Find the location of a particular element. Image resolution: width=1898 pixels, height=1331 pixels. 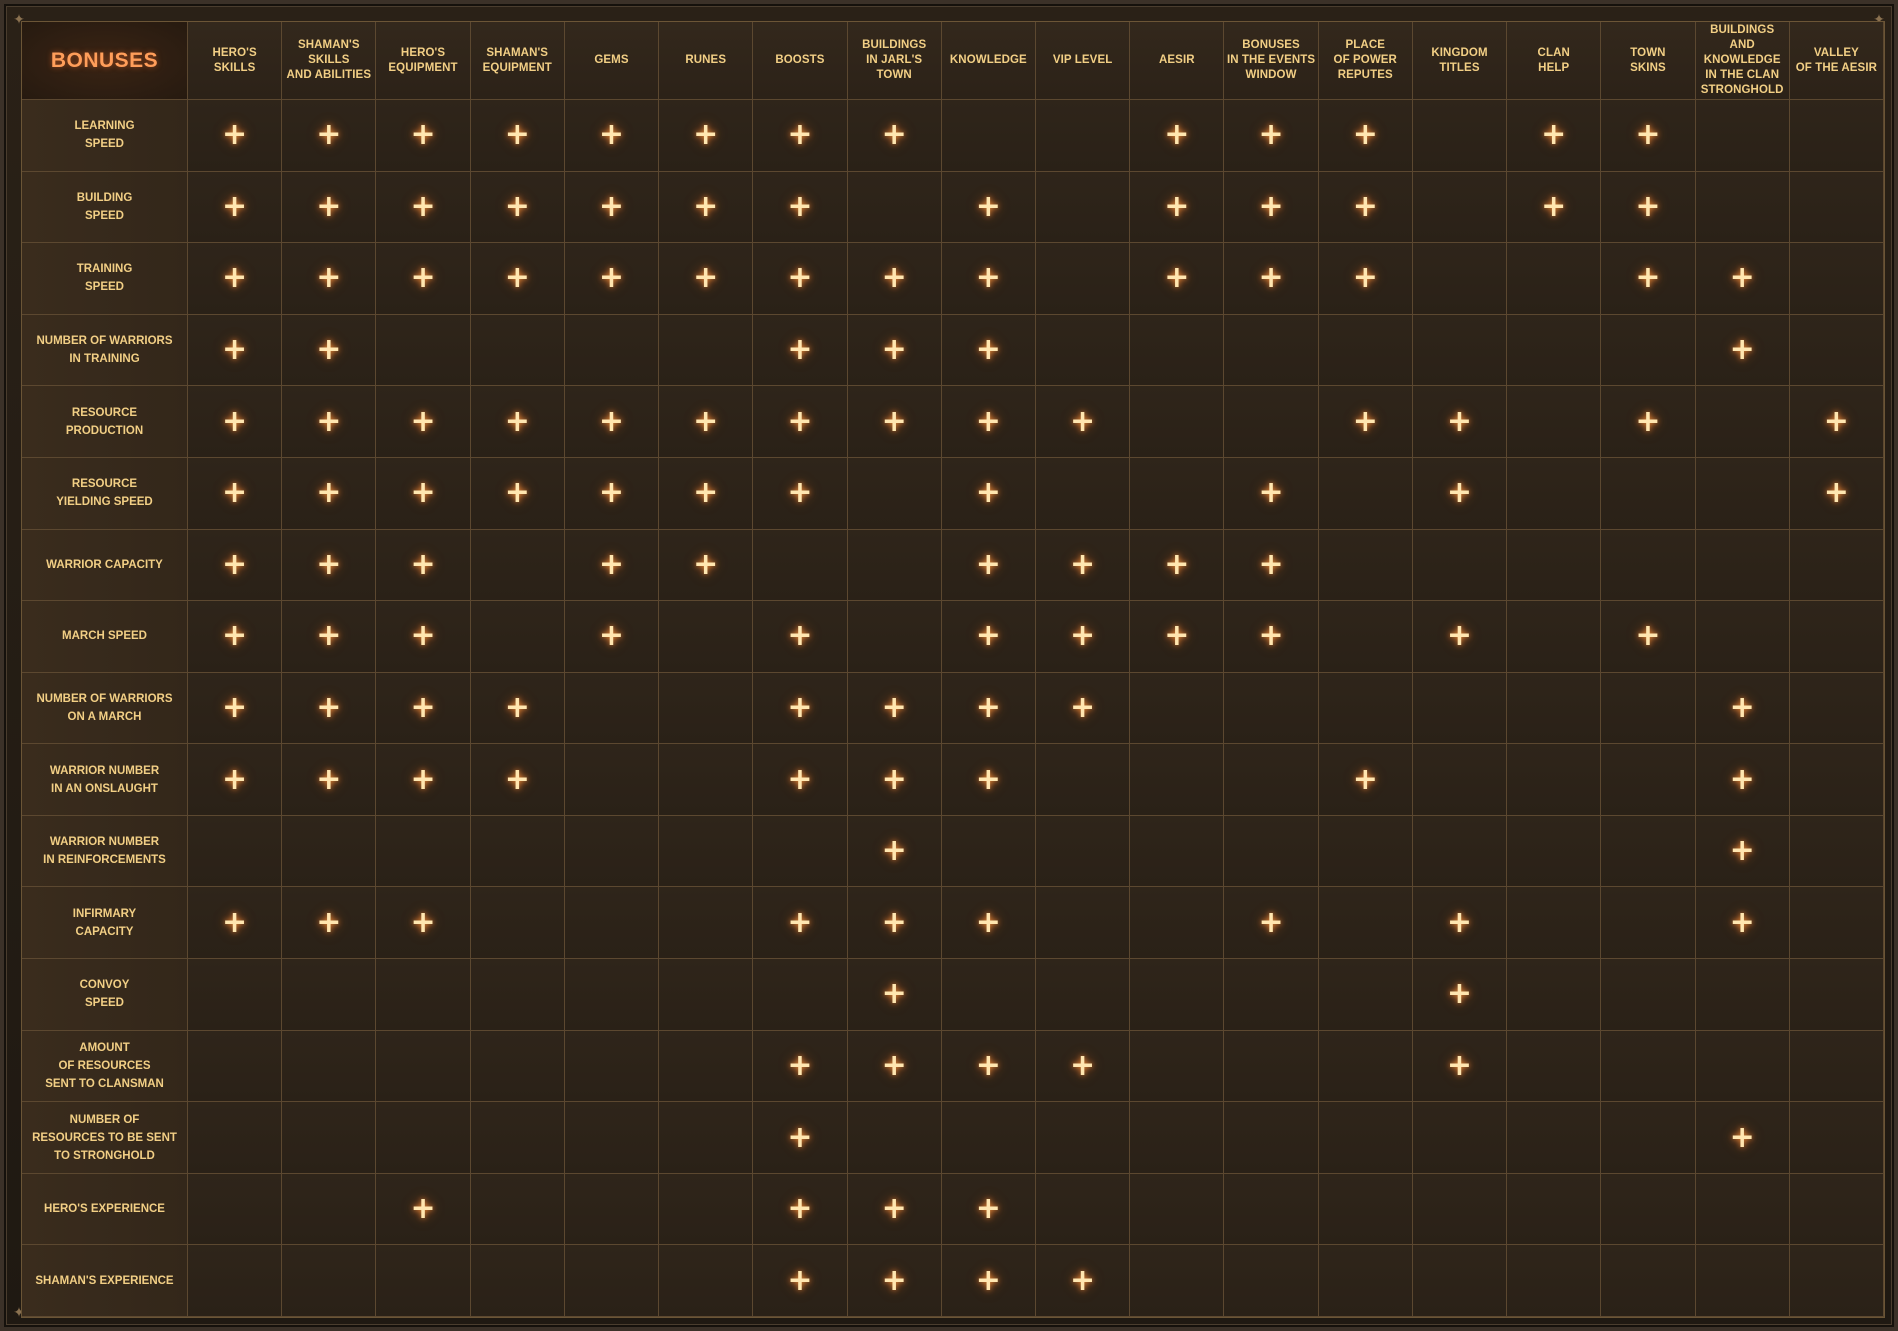

column-header: BONUSES IN THE EVENTS WINDOW is located at coordinates (1271, 61).